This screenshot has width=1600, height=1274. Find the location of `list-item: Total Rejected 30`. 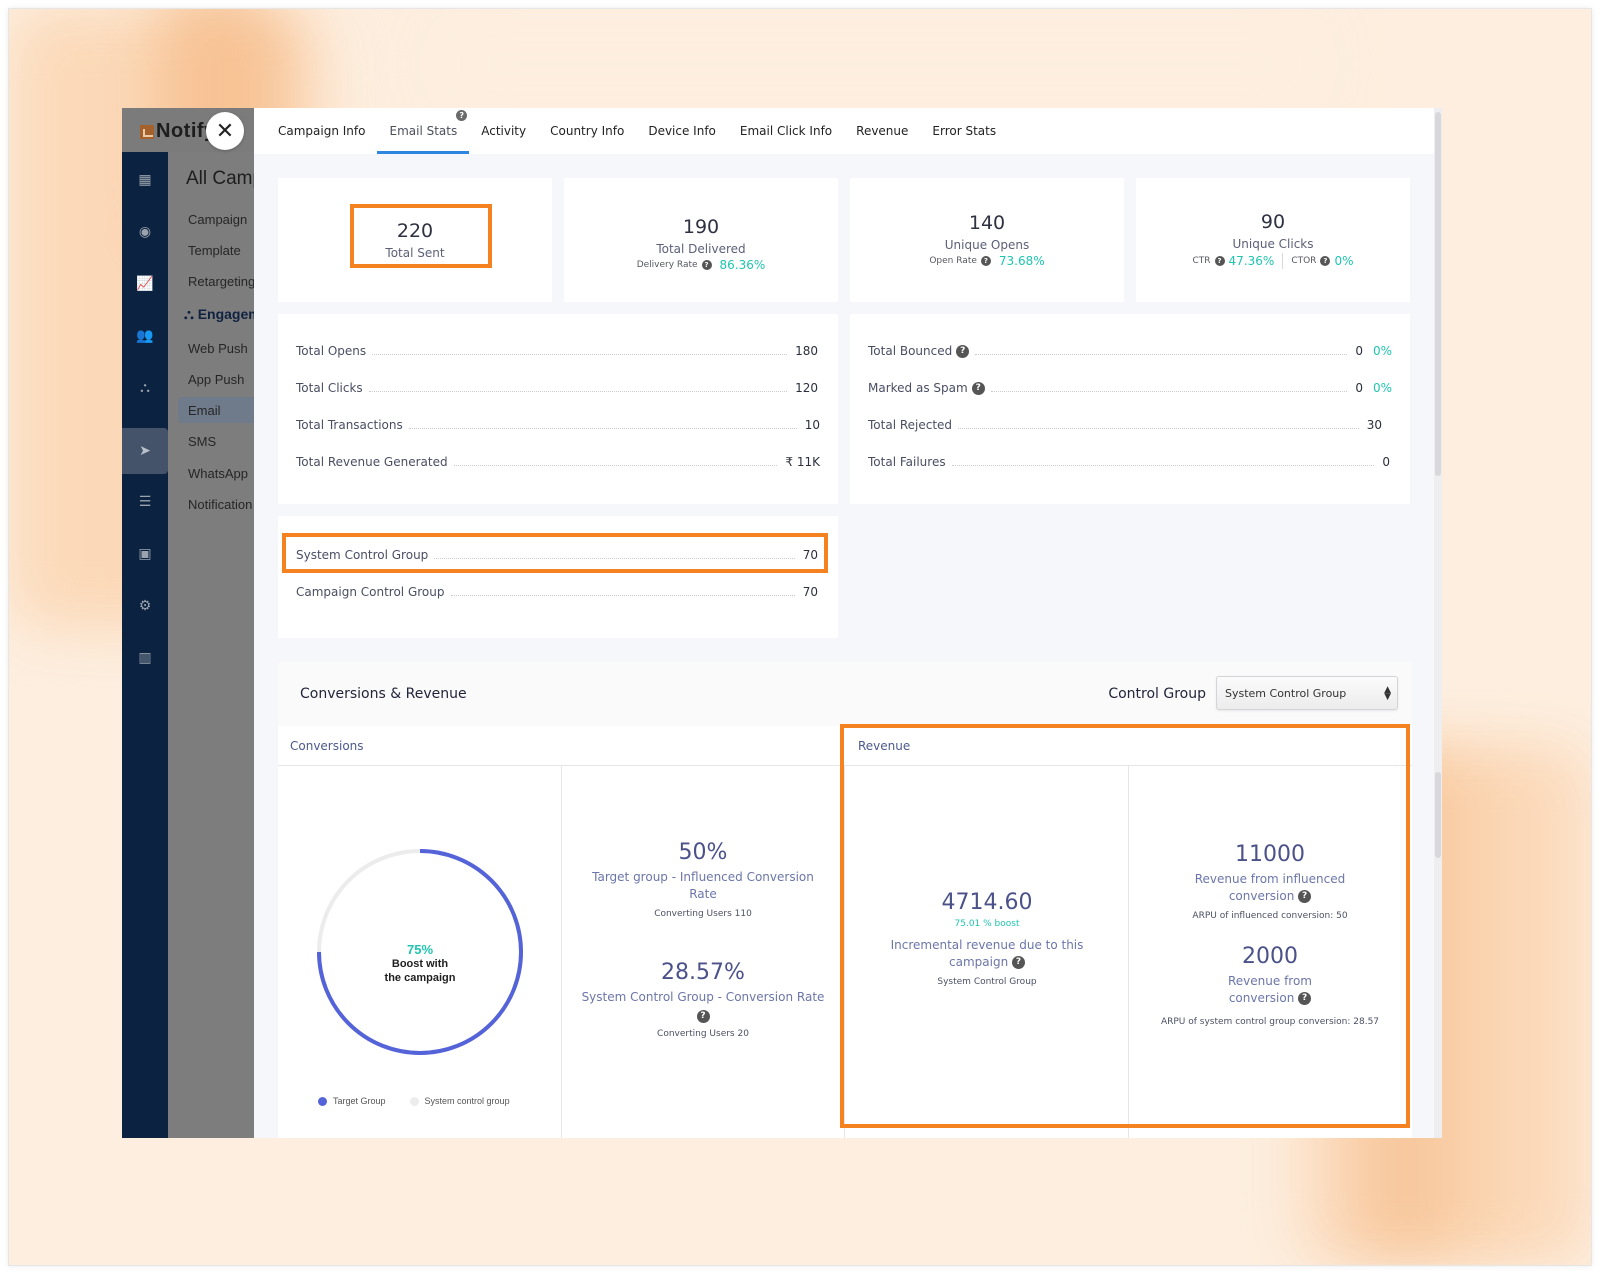

list-item: Total Rejected 30 is located at coordinates (1125, 425).